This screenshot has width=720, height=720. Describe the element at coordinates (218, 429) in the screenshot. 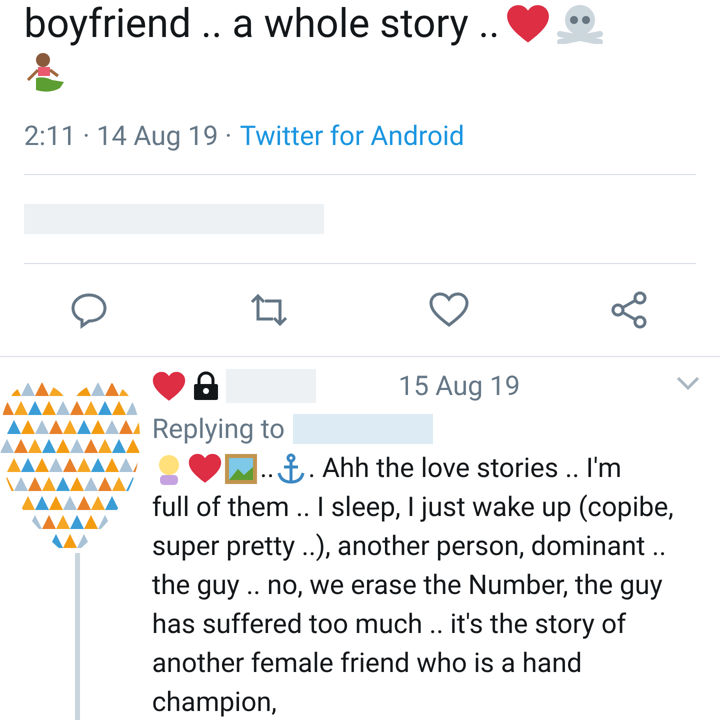

I see `replying-to-label: Replying to` at that location.